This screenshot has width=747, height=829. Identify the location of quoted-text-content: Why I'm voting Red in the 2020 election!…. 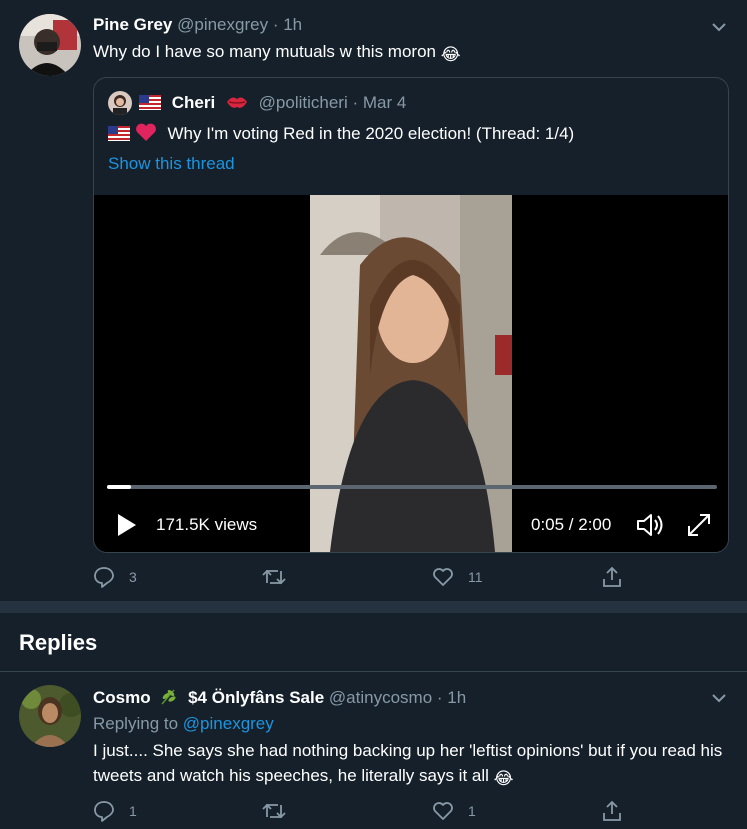
(371, 133).